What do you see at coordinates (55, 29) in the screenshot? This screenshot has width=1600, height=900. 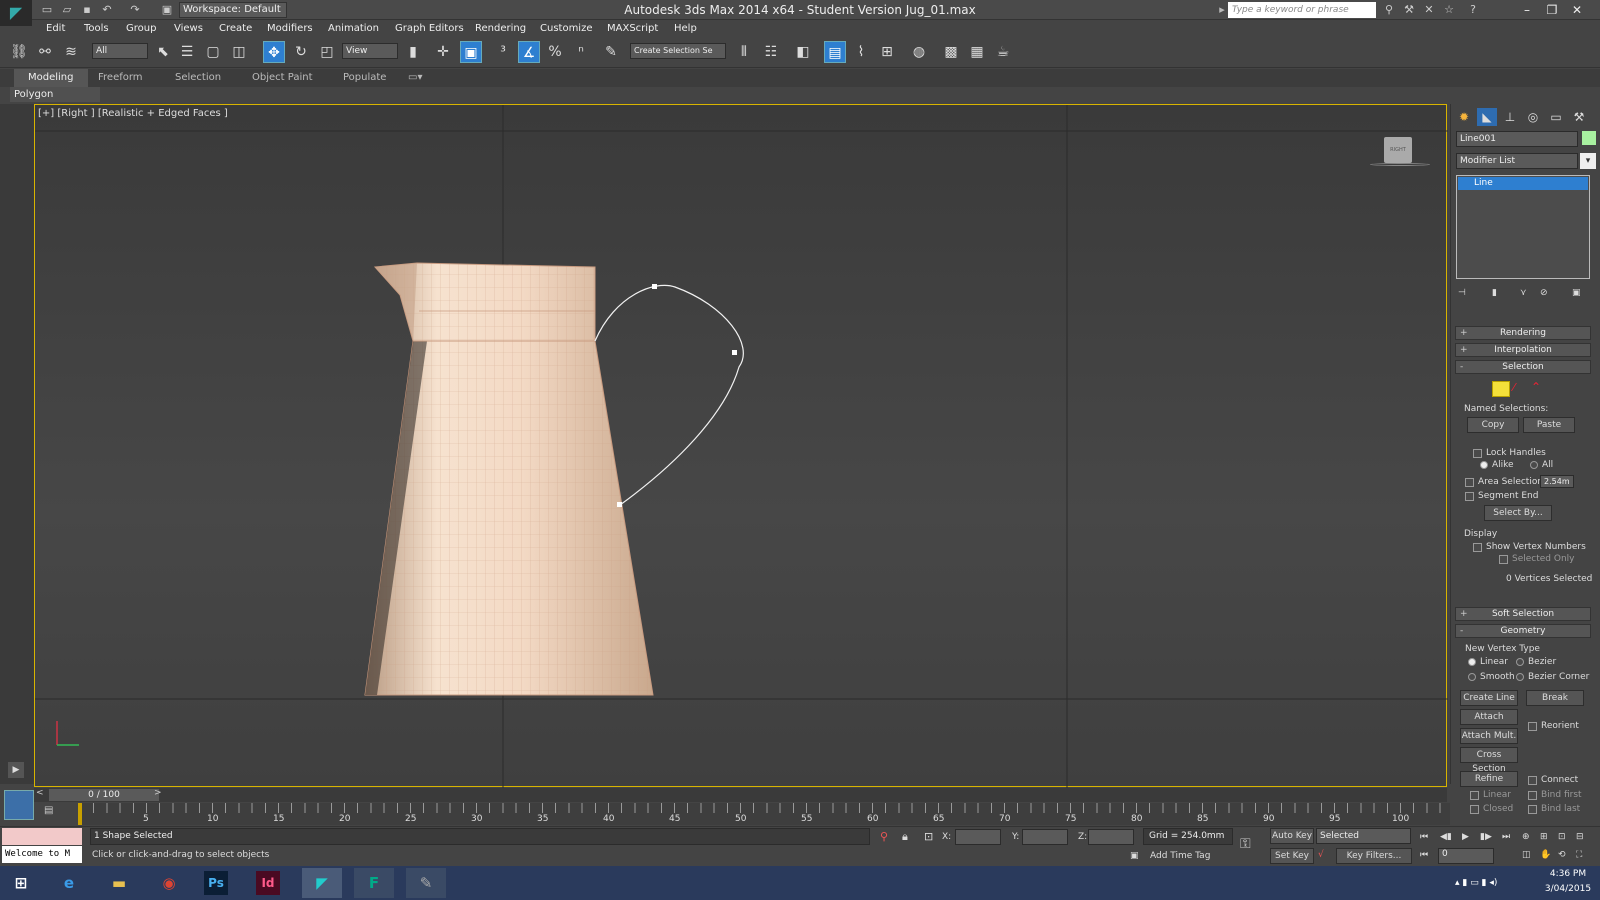 I see `menu-edit: Edit` at bounding box center [55, 29].